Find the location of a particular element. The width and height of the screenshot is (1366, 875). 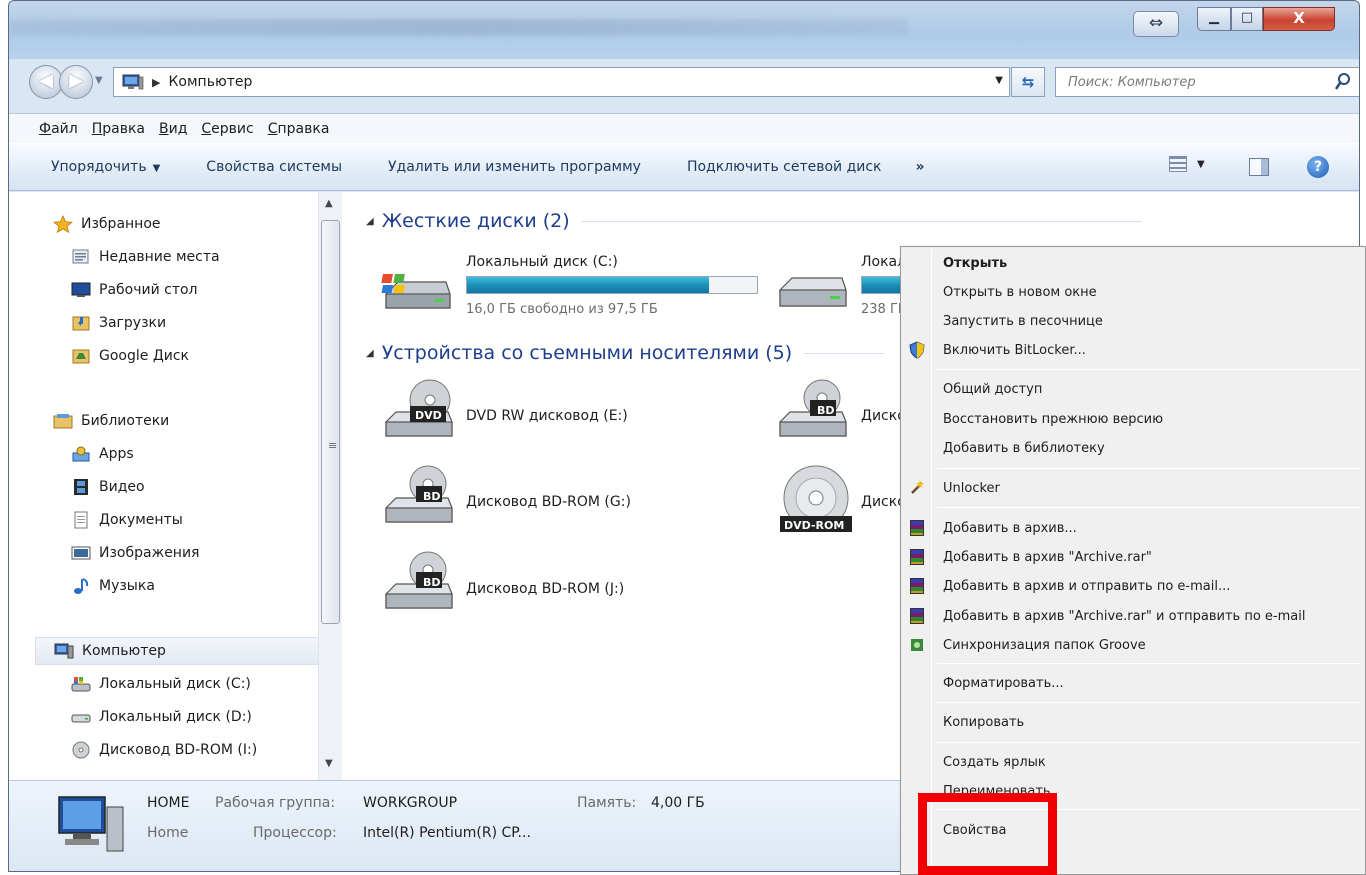

bd-j-label: Дисковод BD-ROM (J:) is located at coordinates (545, 589).